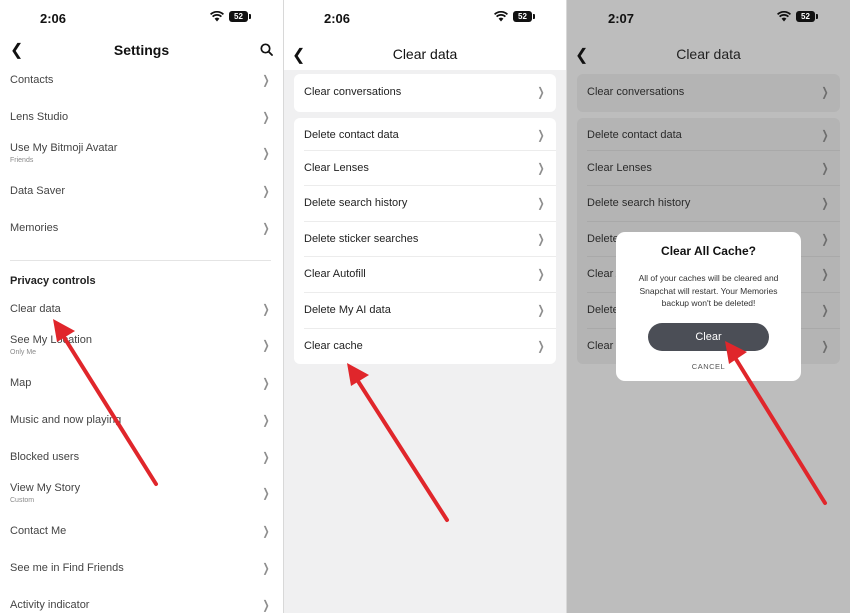  Describe the element at coordinates (64, 148) in the screenshot. I see `row-label: Use My Bitmoji Avatar` at that location.